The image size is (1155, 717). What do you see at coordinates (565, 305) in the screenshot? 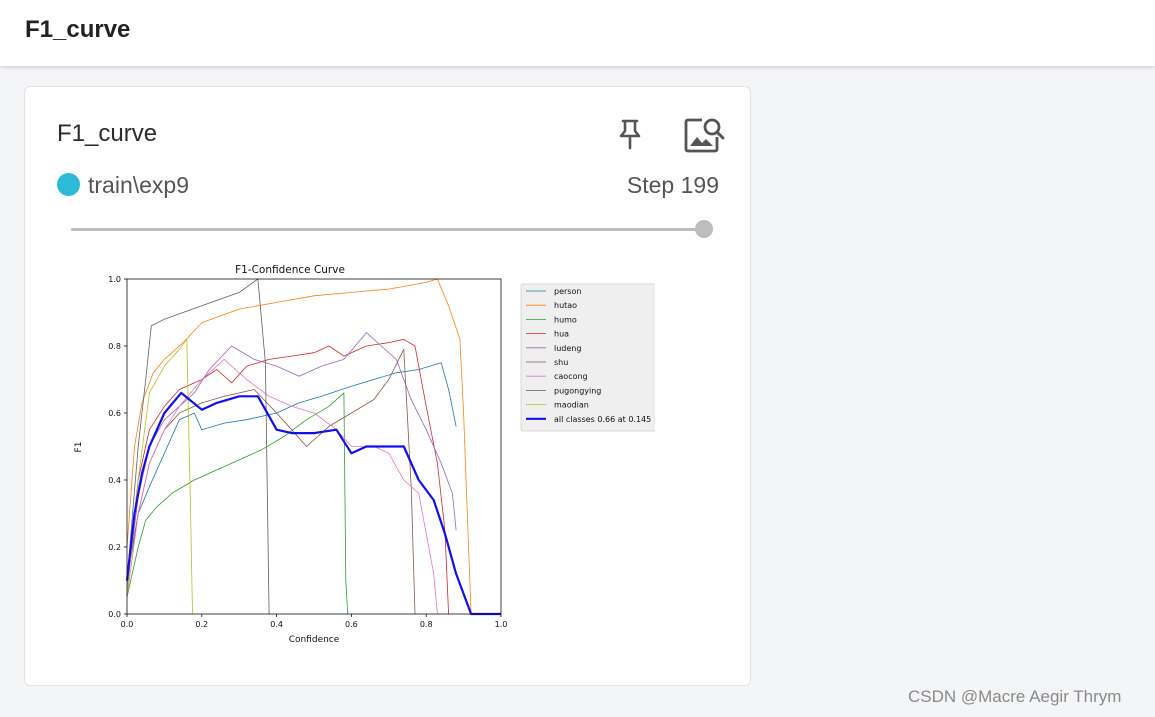
I see `legend-label: hutao` at bounding box center [565, 305].